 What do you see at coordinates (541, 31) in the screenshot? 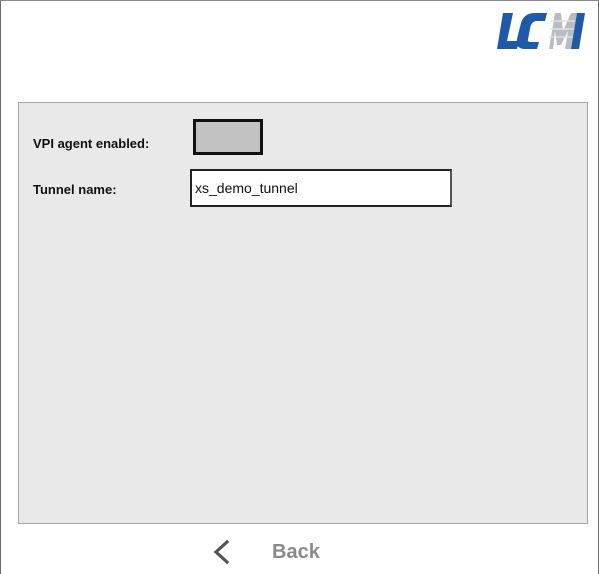
I see `lcm-logo` at bounding box center [541, 31].